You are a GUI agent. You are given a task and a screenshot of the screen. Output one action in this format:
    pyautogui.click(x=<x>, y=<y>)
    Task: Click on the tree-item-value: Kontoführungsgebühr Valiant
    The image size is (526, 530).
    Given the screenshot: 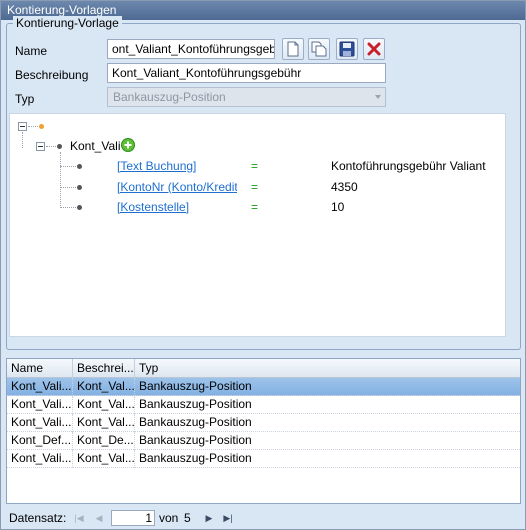 What is the action you would take?
    pyautogui.click(x=408, y=166)
    